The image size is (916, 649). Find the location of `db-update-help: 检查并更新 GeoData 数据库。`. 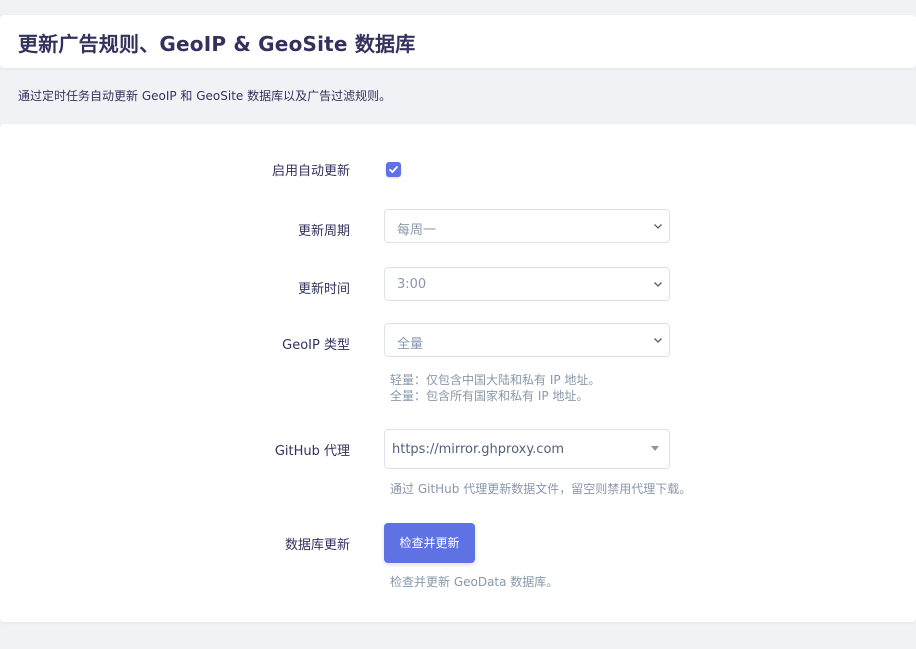

db-update-help: 检查并更新 GeoData 数据库。 is located at coordinates (474, 582).